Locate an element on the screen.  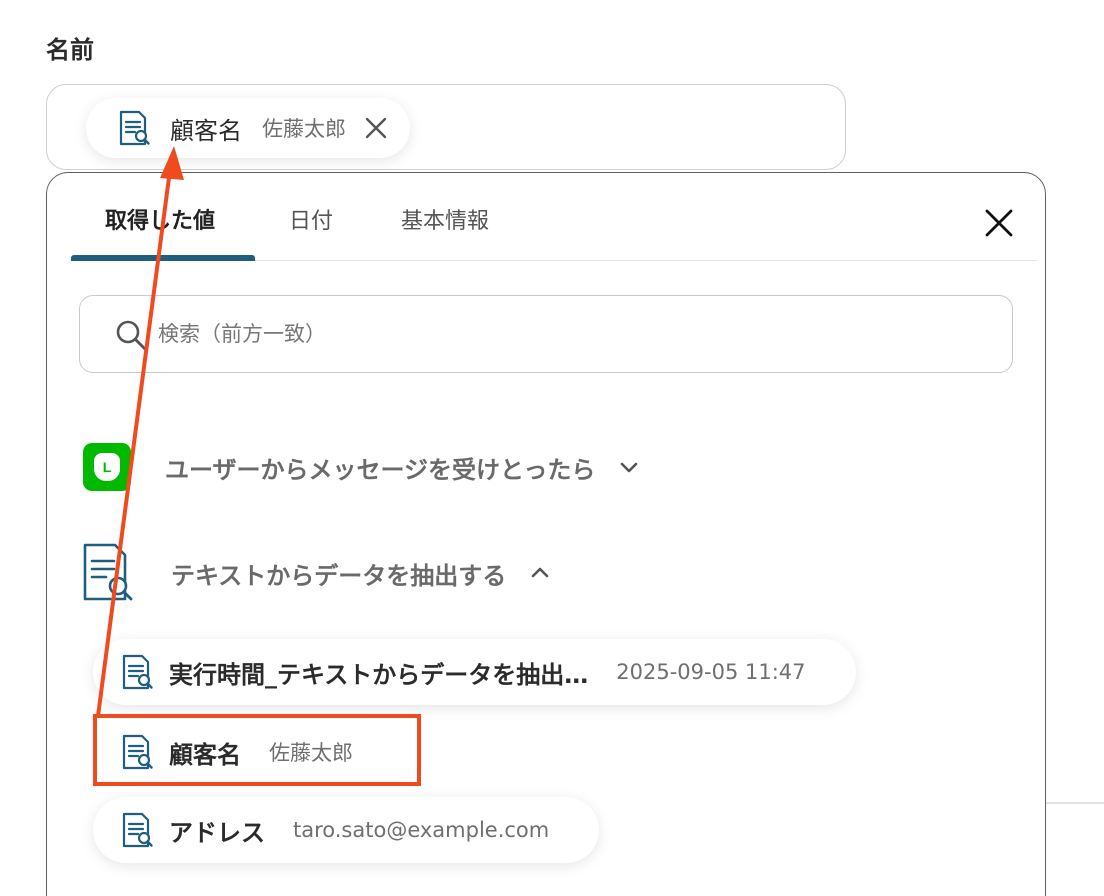
section-line-trigger: L ユーザーからメッセージを受けとったら is located at coordinates (433, 467).